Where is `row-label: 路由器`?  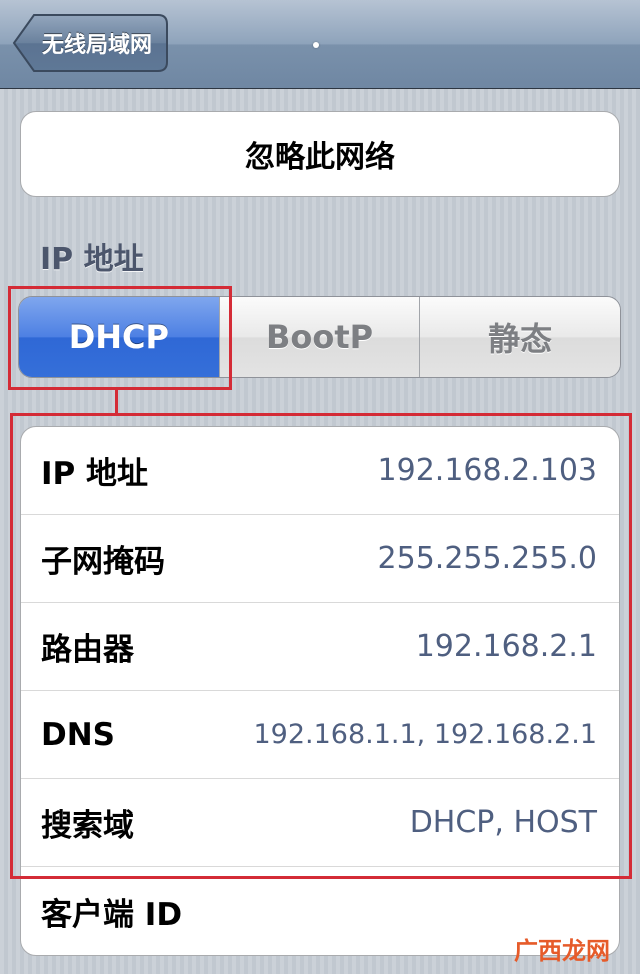
row-label: 路由器 is located at coordinates (87, 650).